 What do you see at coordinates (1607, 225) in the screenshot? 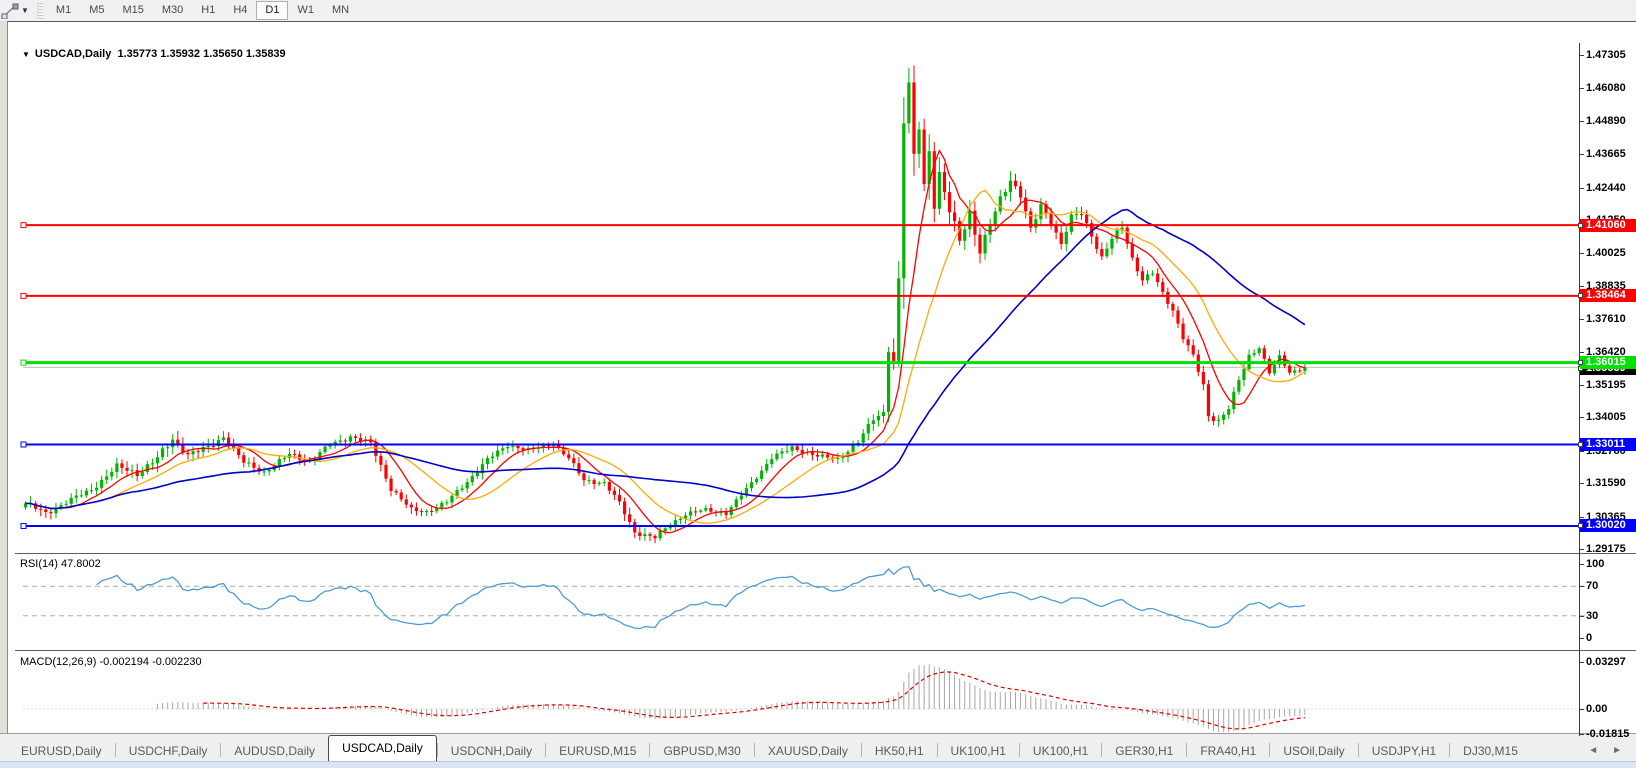
I see `level-price-badge: 1.41060` at bounding box center [1607, 225].